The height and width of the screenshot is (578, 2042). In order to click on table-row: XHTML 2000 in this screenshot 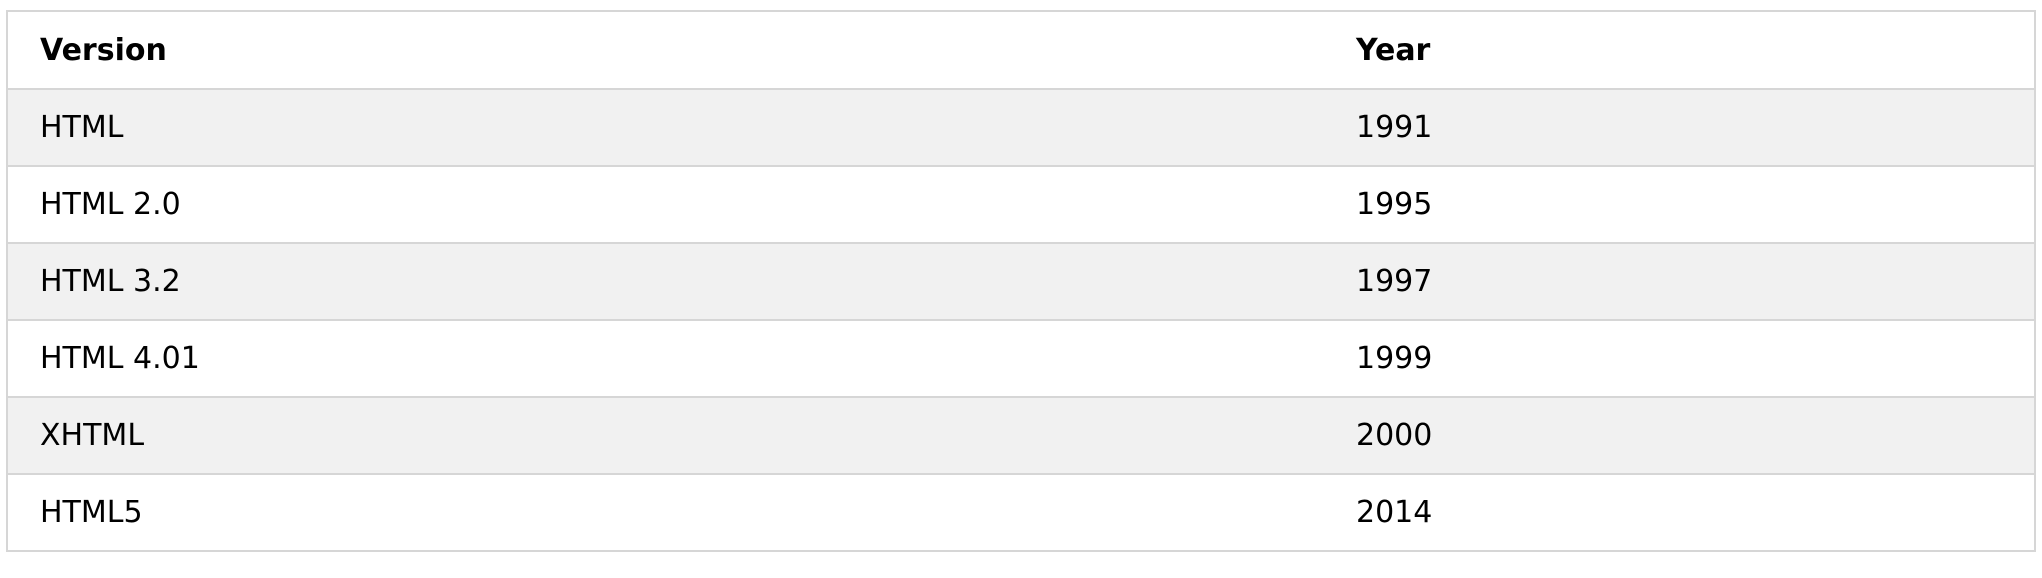, I will do `click(1021, 436)`.